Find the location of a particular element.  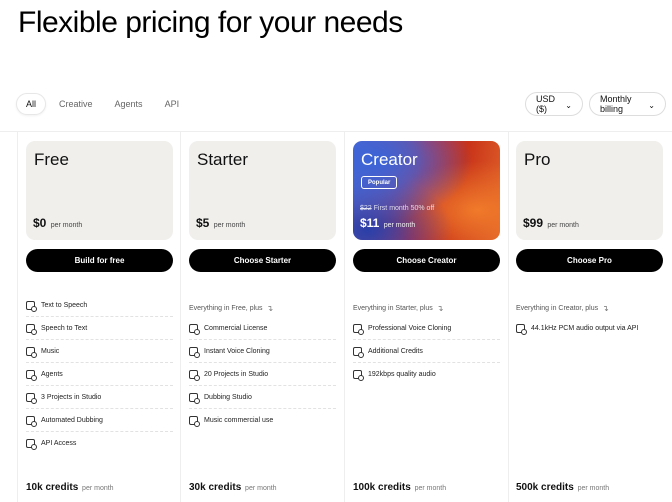

tab-creative: Creative is located at coordinates (76, 104).